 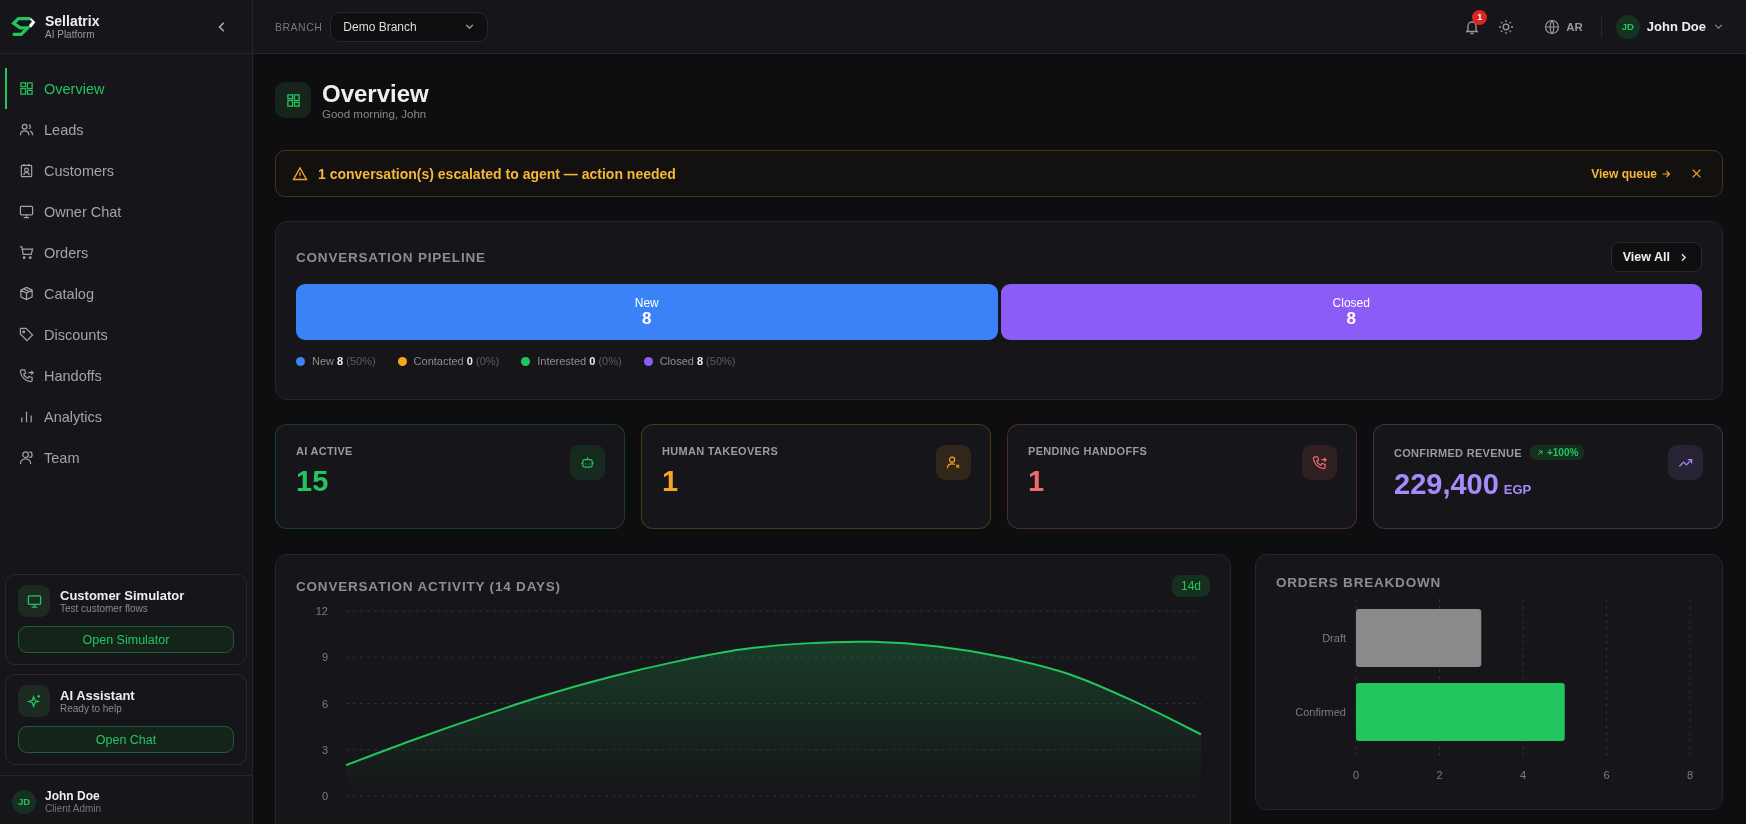 What do you see at coordinates (324, 749) in the screenshot?
I see `y-tick-label: 3` at bounding box center [324, 749].